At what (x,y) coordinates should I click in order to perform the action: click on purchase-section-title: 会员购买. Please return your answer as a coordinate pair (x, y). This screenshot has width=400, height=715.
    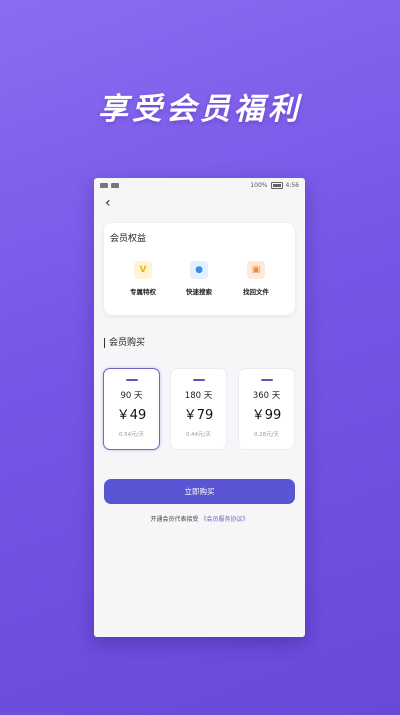
    Looking at the image, I should click on (124, 343).